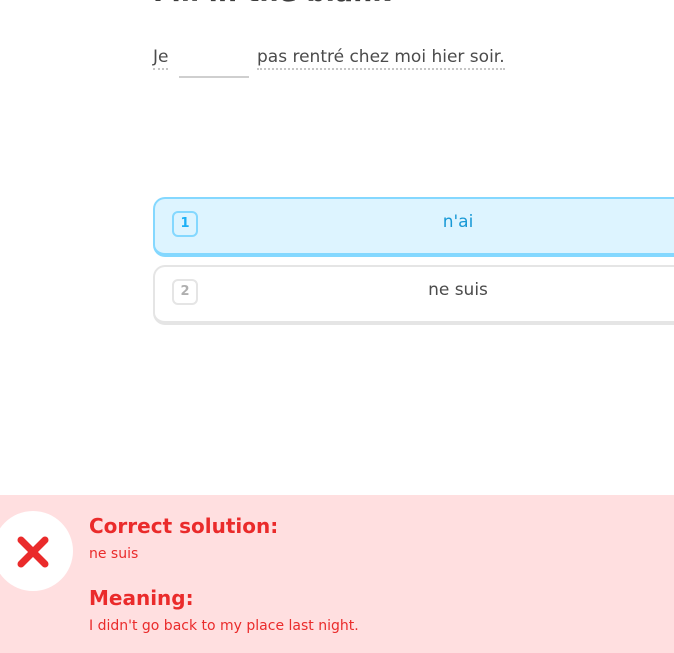 This screenshot has width=674, height=653. I want to click on solution-text: ne suis, so click(114, 554).